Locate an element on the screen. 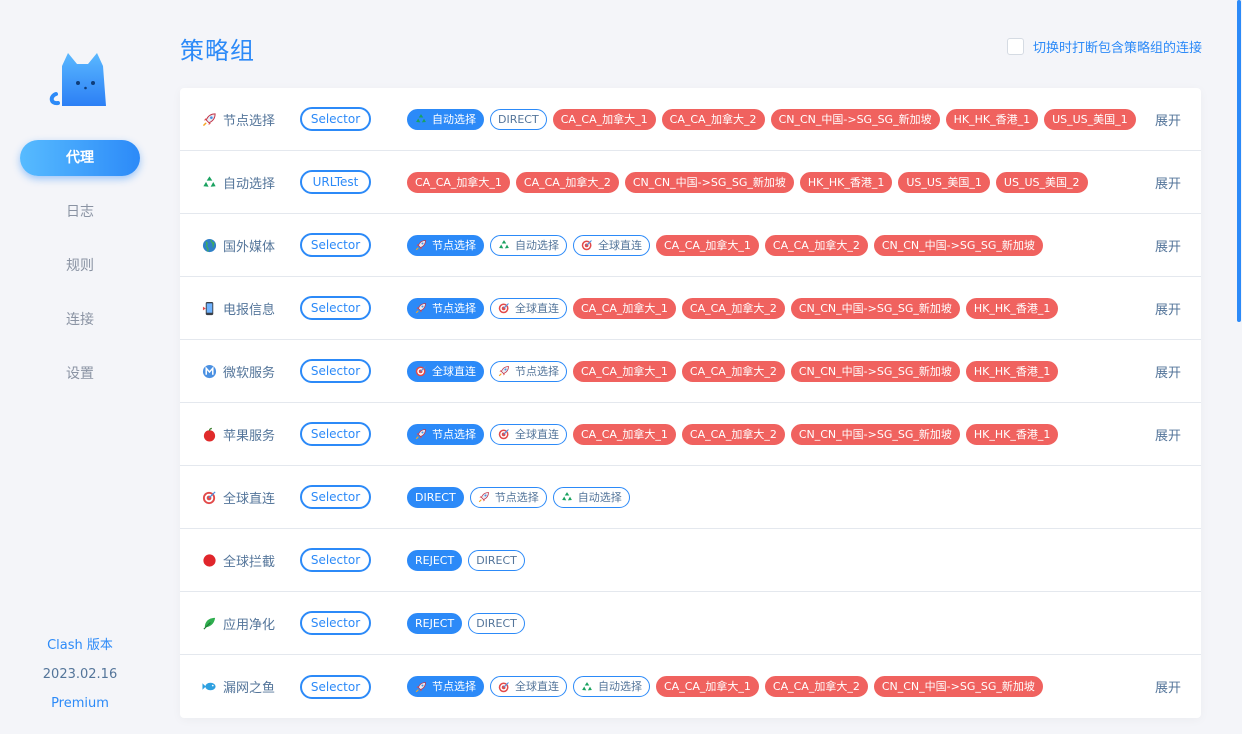 The height and width of the screenshot is (734, 1242). sidebar-item-settings: 设置 is located at coordinates (80, 374).